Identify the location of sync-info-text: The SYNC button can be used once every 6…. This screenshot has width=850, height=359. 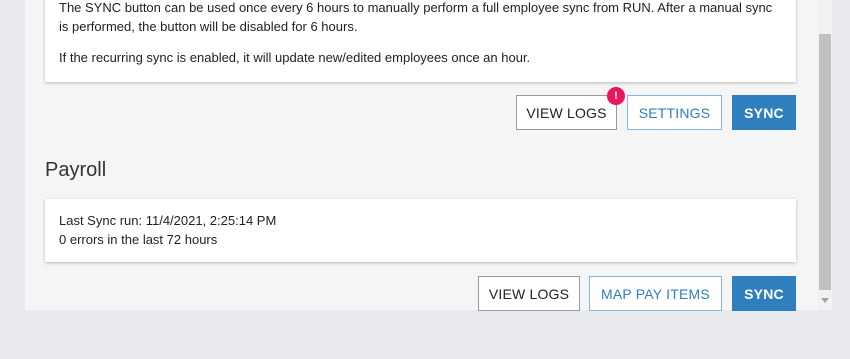
(416, 17).